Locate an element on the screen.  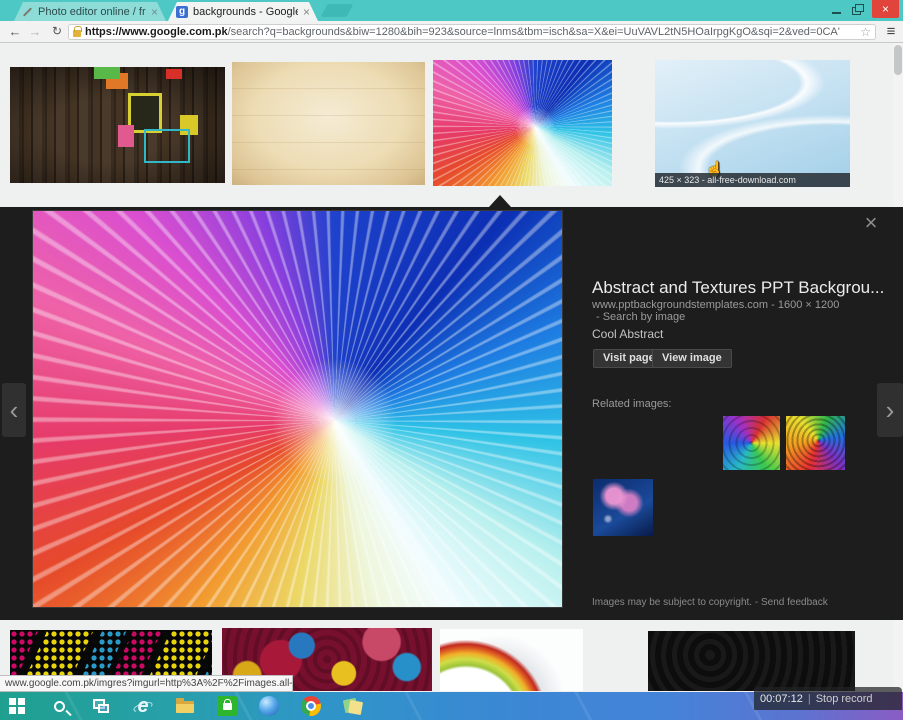
view-image-button: View image is located at coordinates (692, 358).